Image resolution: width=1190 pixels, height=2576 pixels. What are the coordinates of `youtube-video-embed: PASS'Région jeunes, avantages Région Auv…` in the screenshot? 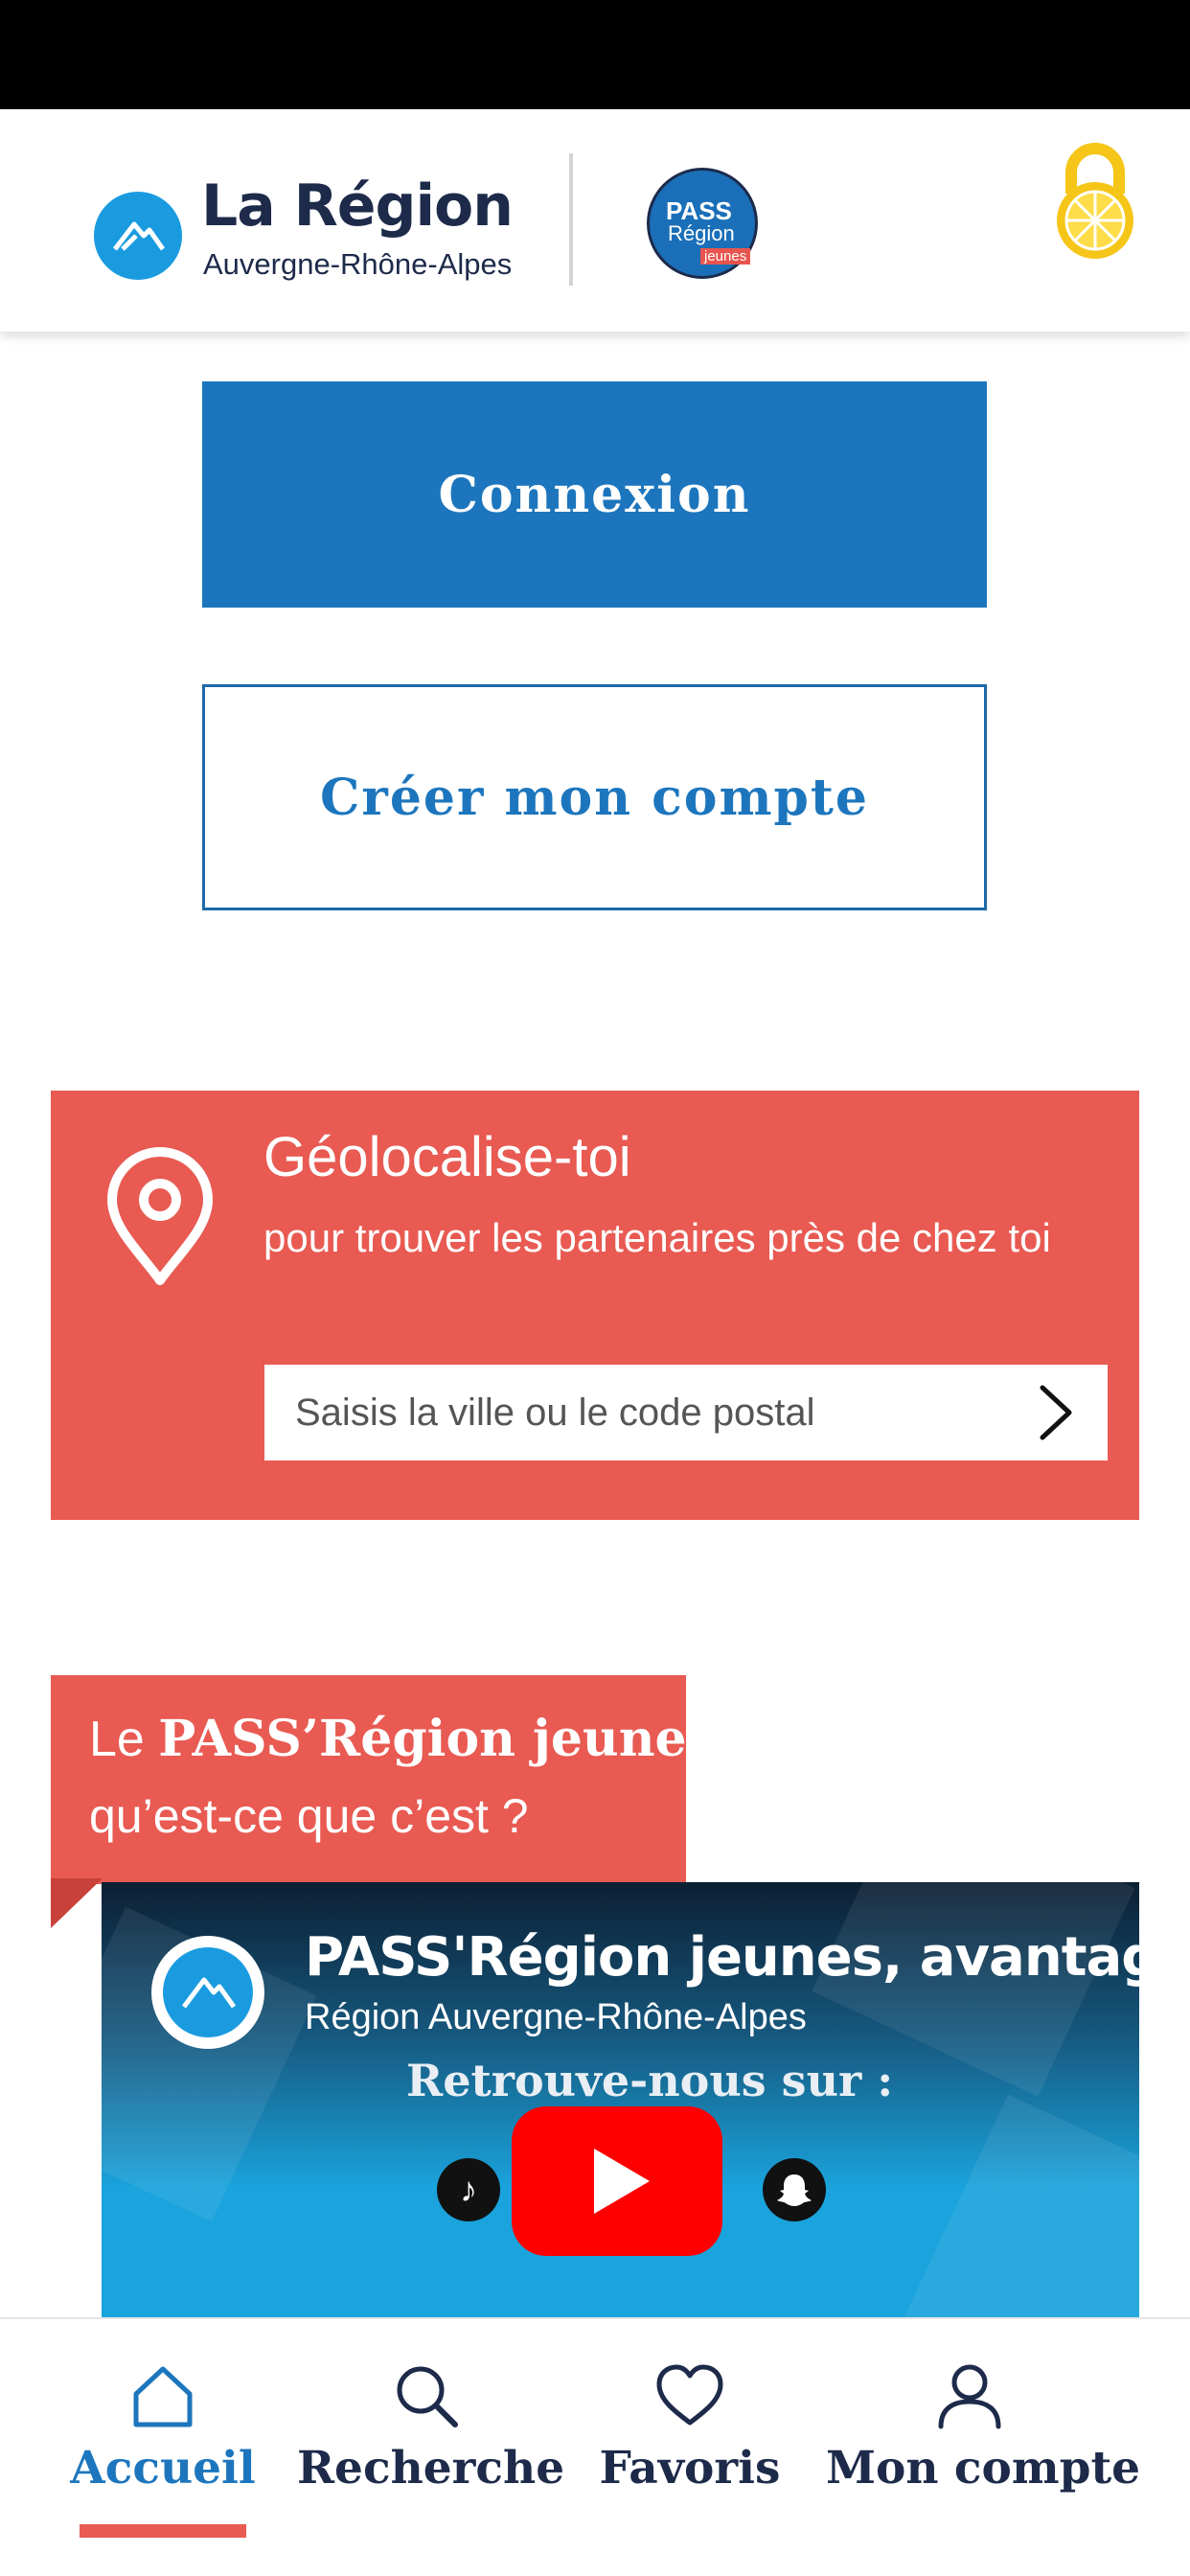 It's located at (621, 2100).